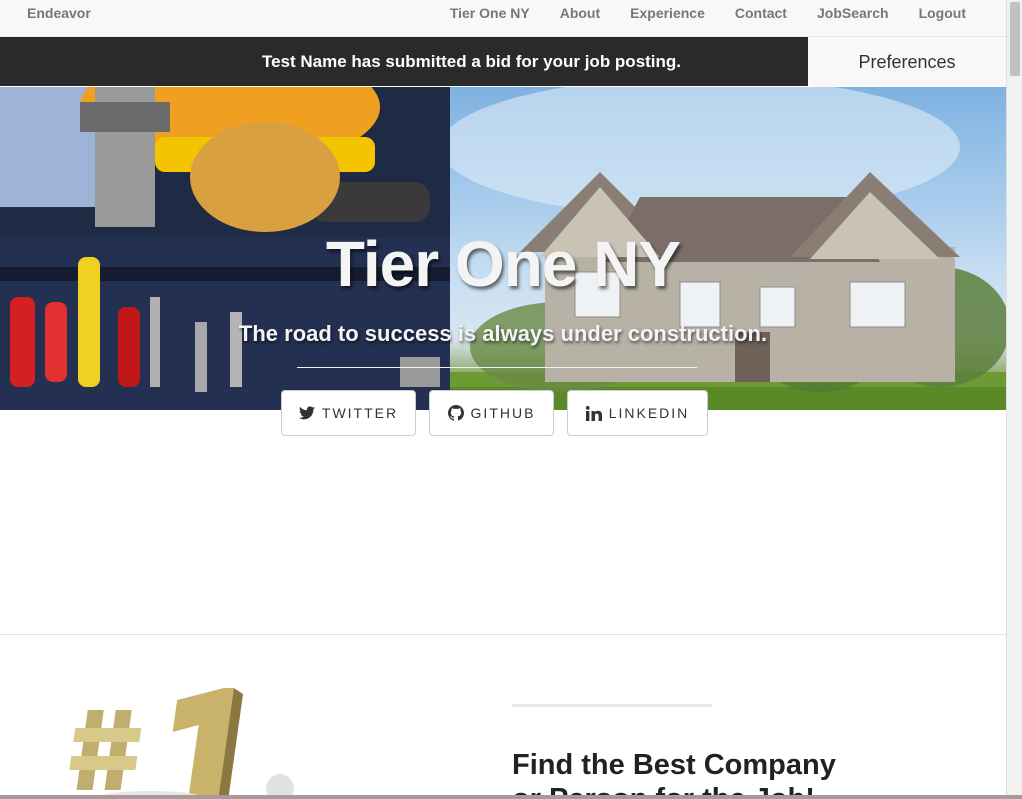  What do you see at coordinates (1014, 399) in the screenshot?
I see `vertical-scrollbar` at bounding box center [1014, 399].